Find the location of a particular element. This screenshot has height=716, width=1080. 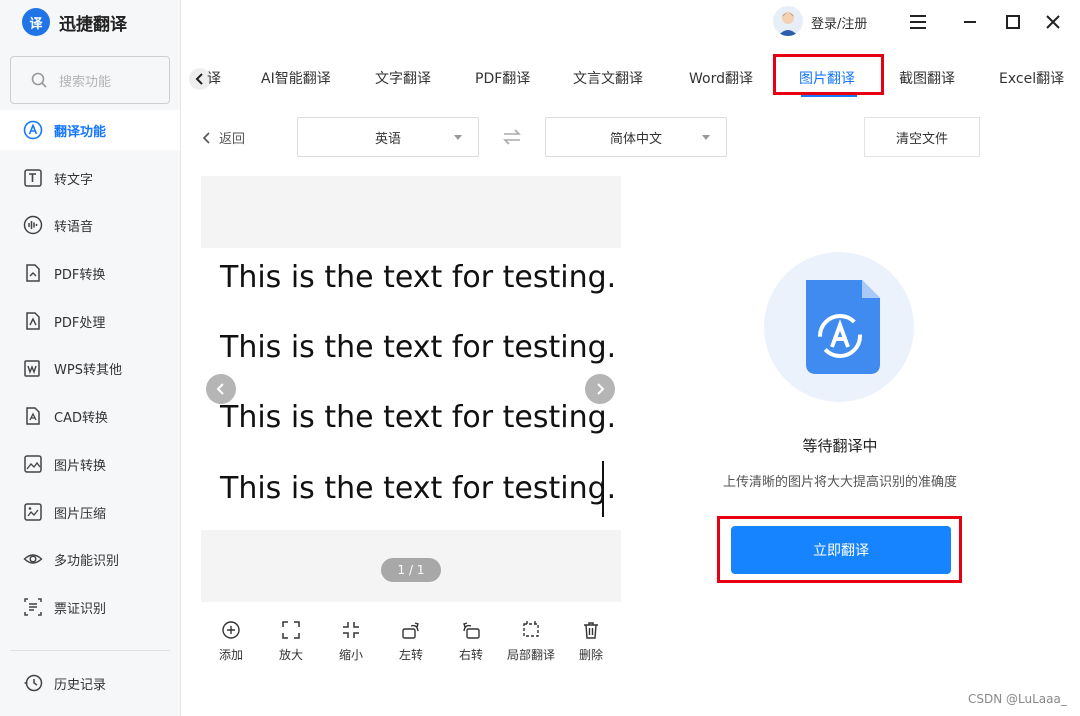

sidebar-item-label: 转语音 is located at coordinates (74, 227).